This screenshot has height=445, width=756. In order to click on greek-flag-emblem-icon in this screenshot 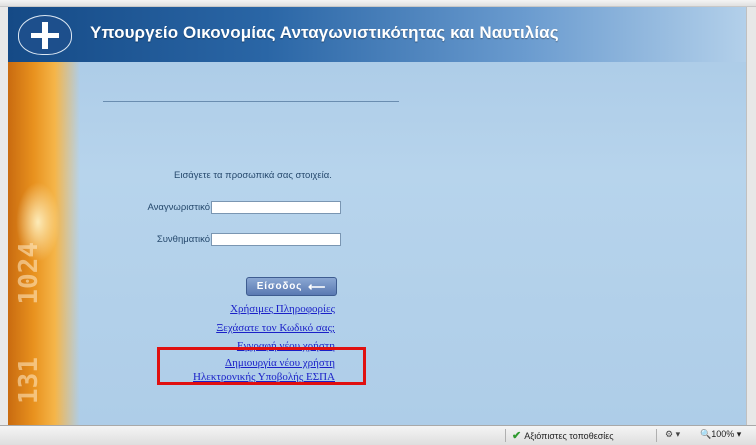, I will do `click(45, 35)`.